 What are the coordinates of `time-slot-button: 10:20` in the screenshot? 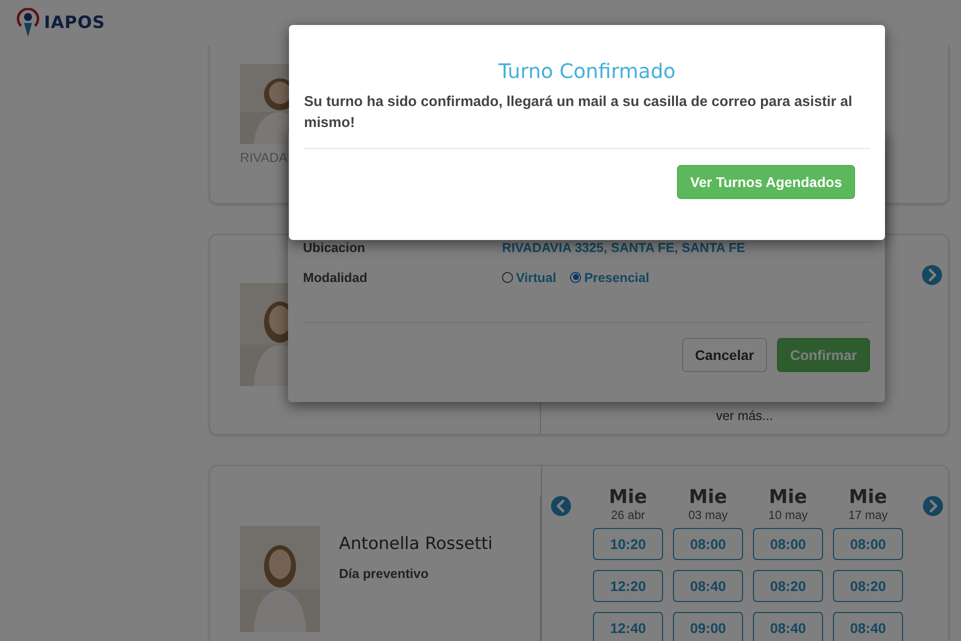 It's located at (628, 544).